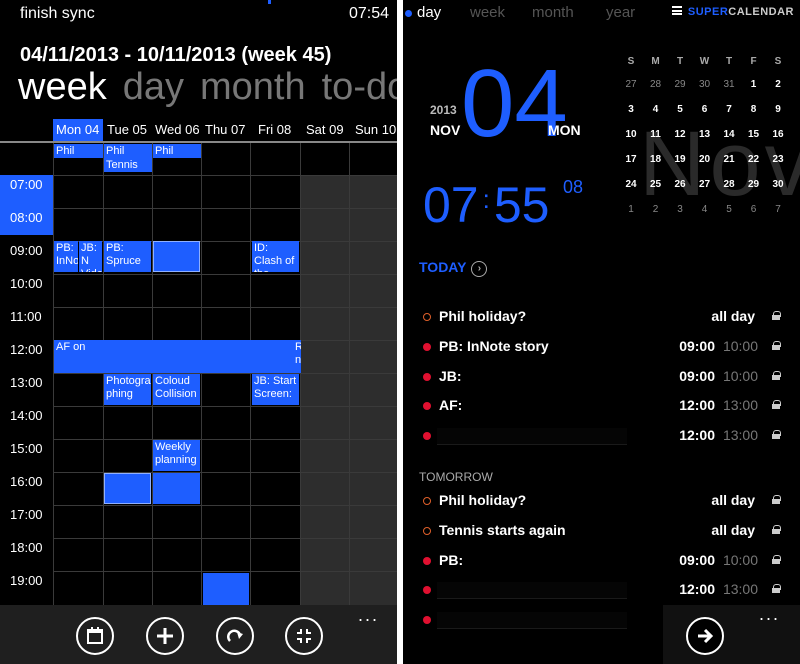 The height and width of the screenshot is (664, 800). Describe the element at coordinates (176, 130) in the screenshot. I see `day-header-wed: Wed 06` at that location.